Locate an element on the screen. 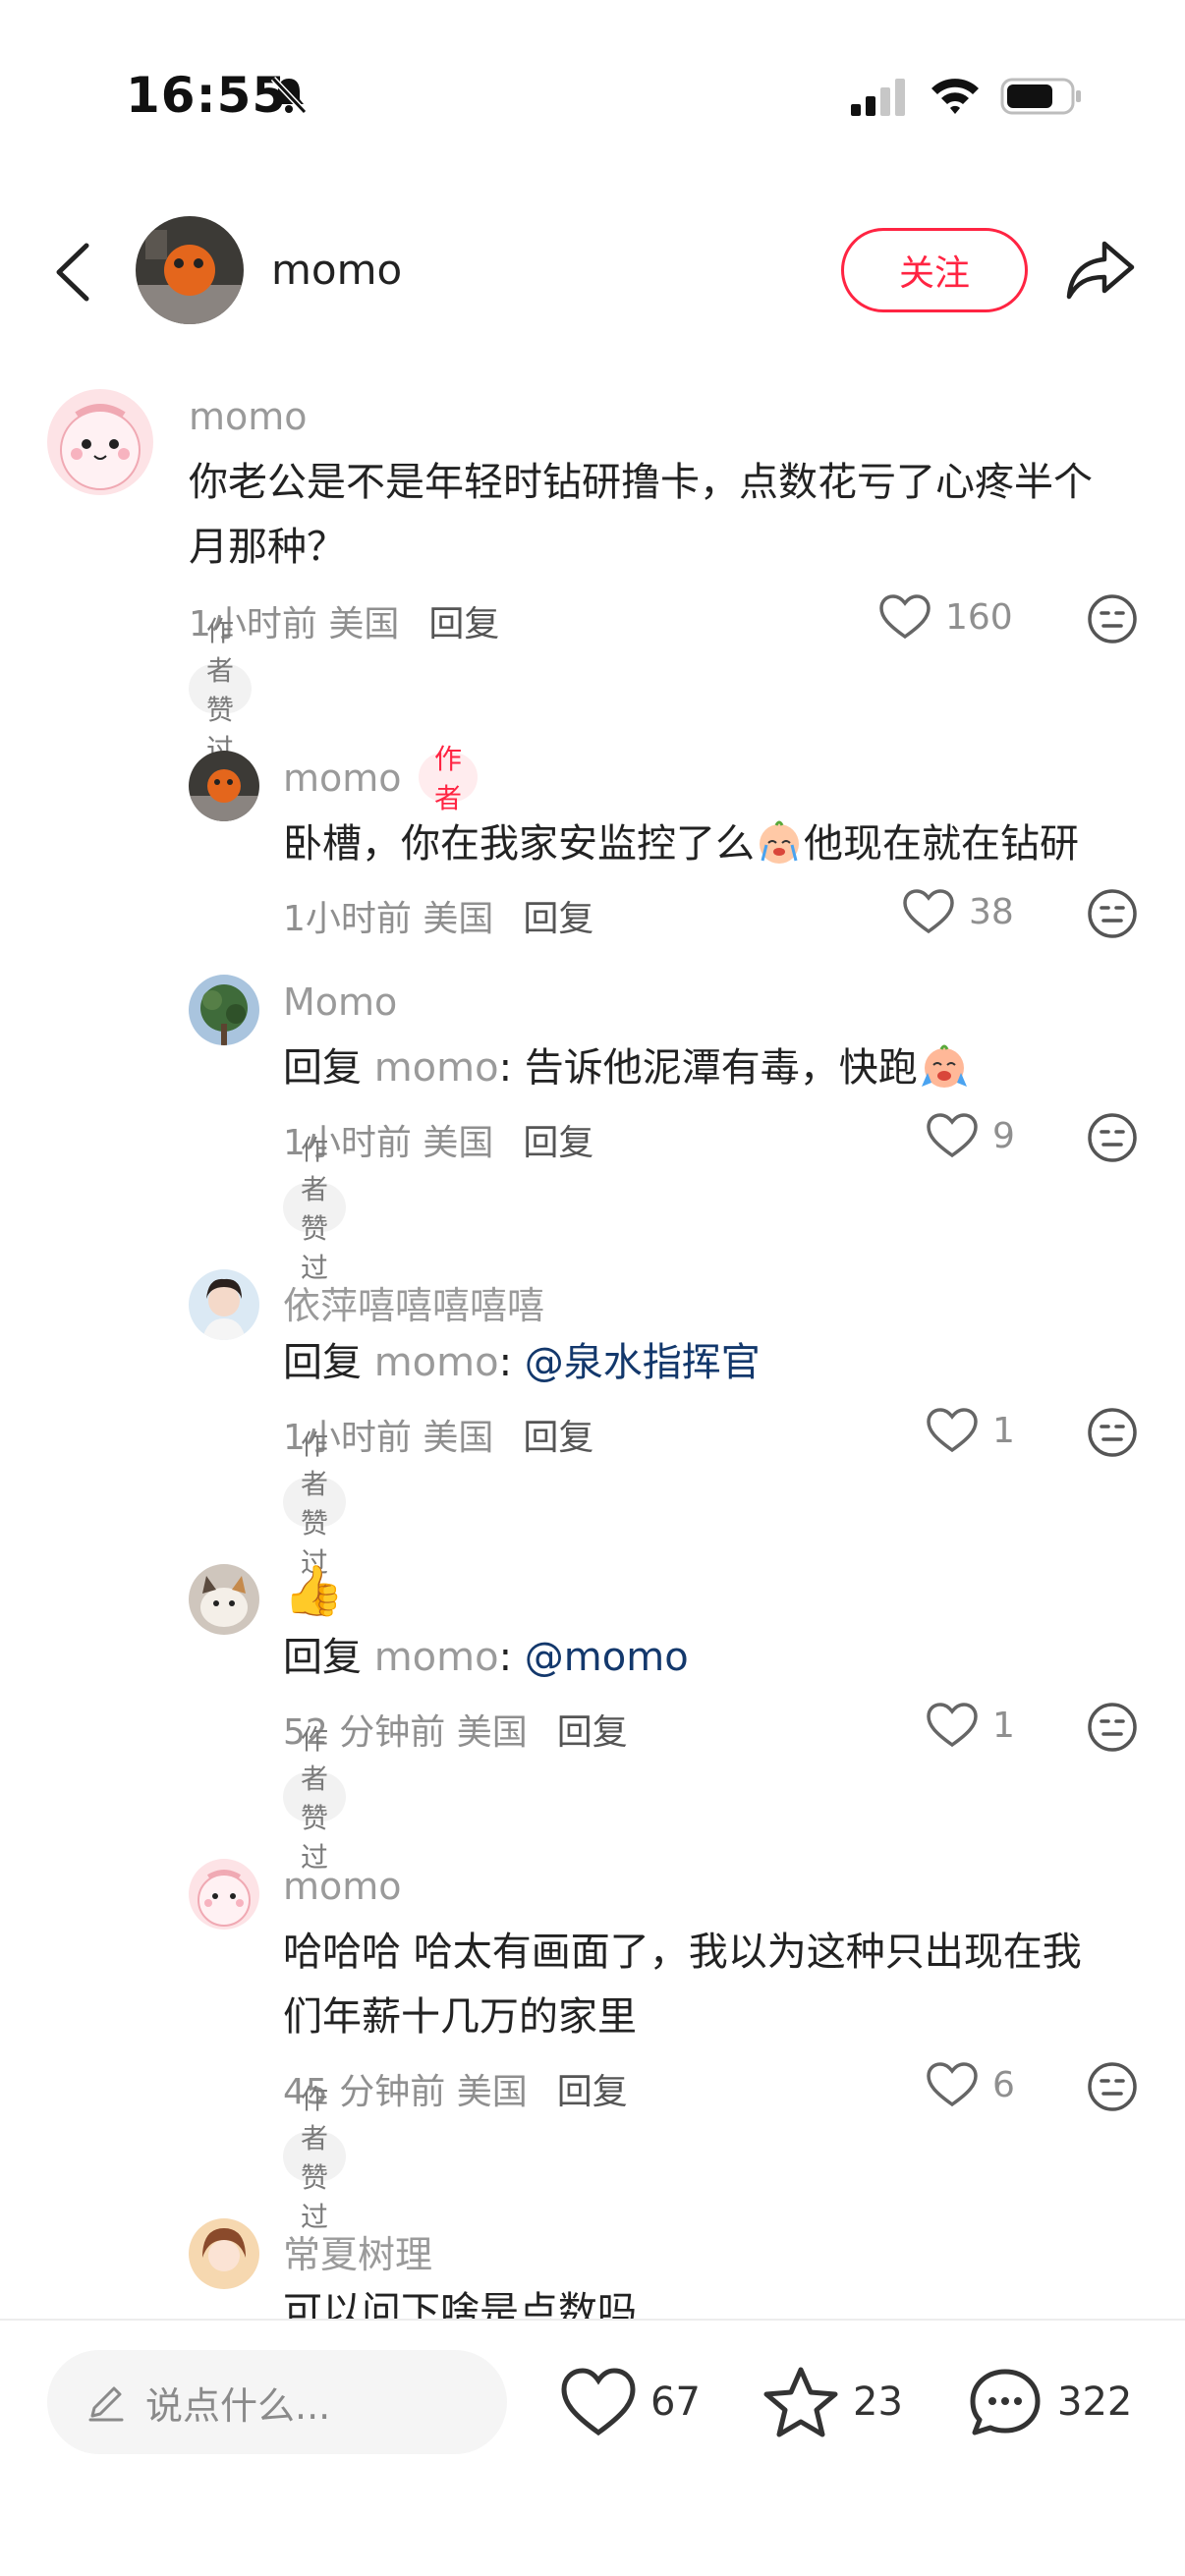  like-button: 160 is located at coordinates (946, 617).